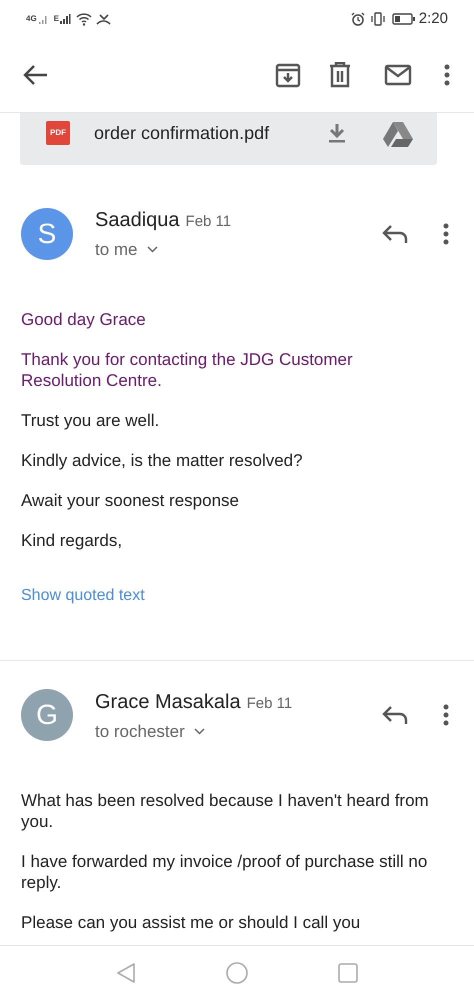 The height and width of the screenshot is (1000, 474). I want to click on network-label: E, so click(57, 19).